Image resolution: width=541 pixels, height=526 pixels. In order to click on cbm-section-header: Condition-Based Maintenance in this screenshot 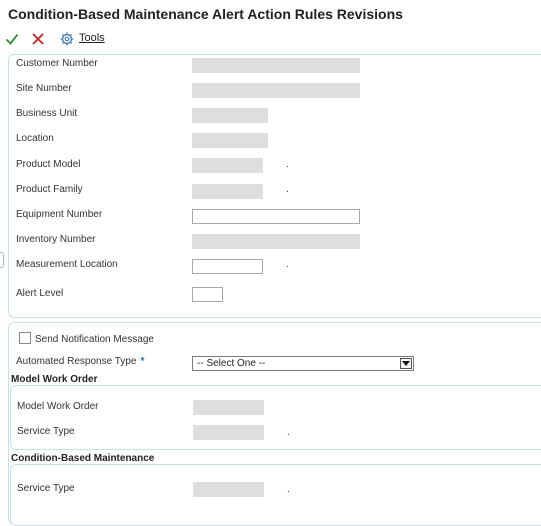, I will do `click(83, 458)`.